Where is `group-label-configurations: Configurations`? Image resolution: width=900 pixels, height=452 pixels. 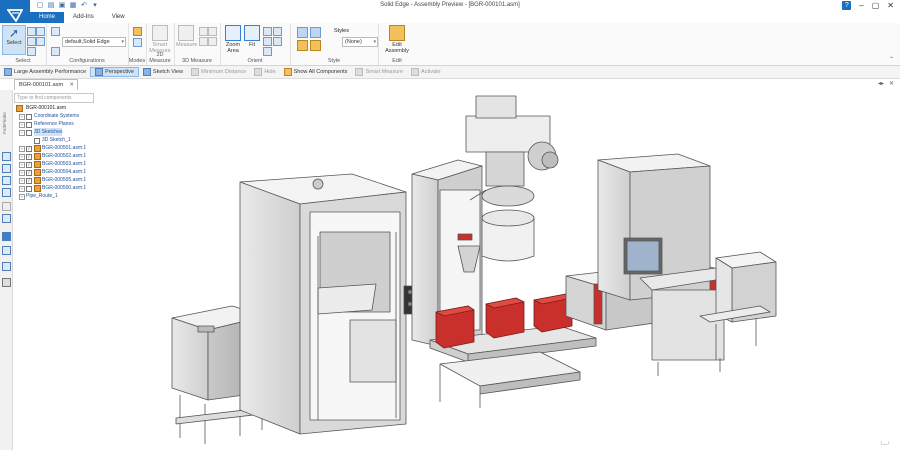 group-label-configurations: Configurations is located at coordinates (87, 61).